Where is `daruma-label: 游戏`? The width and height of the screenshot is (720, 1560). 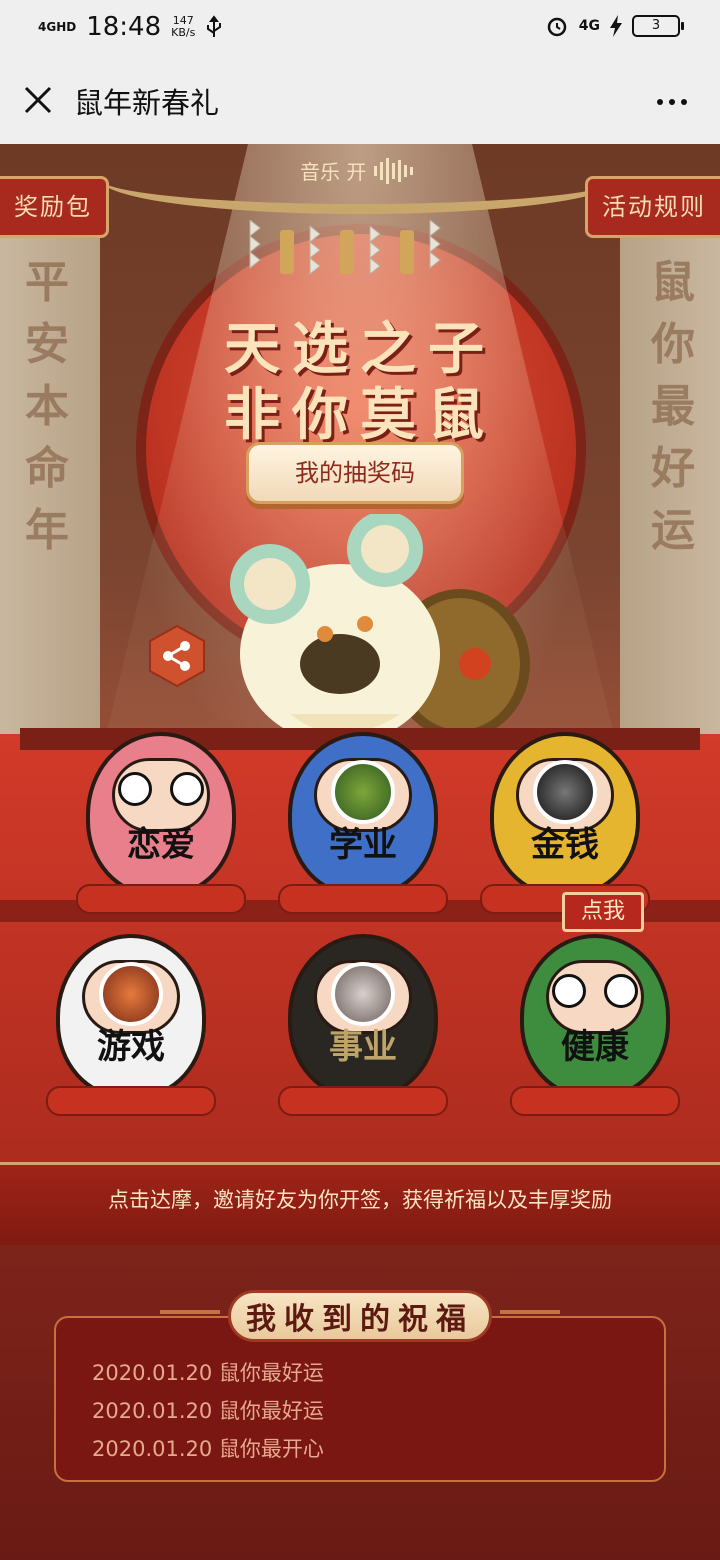 daruma-label: 游戏 is located at coordinates (131, 1047).